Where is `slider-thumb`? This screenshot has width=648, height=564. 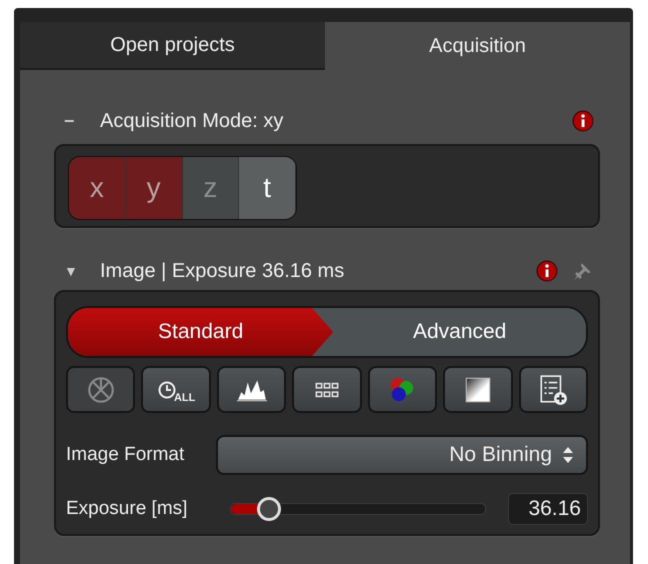
slider-thumb is located at coordinates (269, 509).